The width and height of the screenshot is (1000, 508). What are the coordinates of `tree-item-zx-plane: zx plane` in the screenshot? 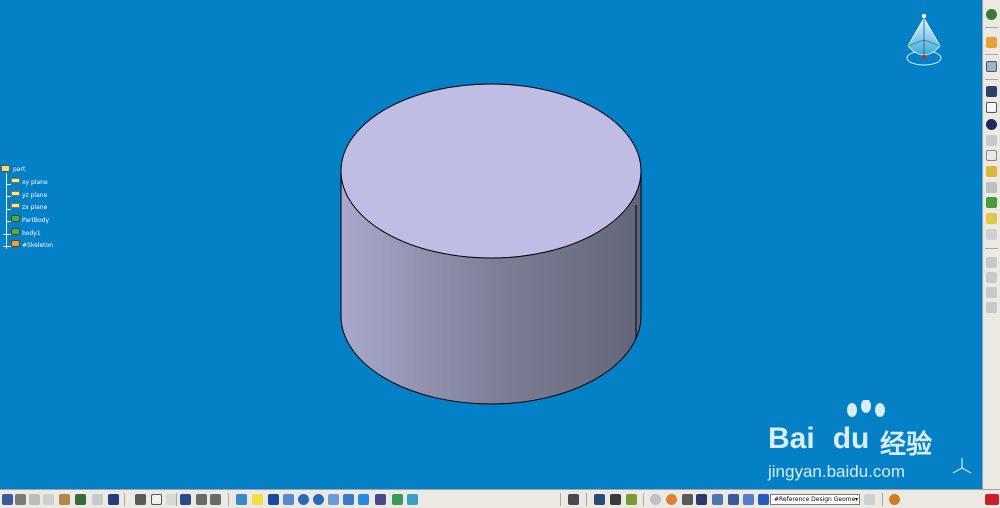 It's located at (34, 207).